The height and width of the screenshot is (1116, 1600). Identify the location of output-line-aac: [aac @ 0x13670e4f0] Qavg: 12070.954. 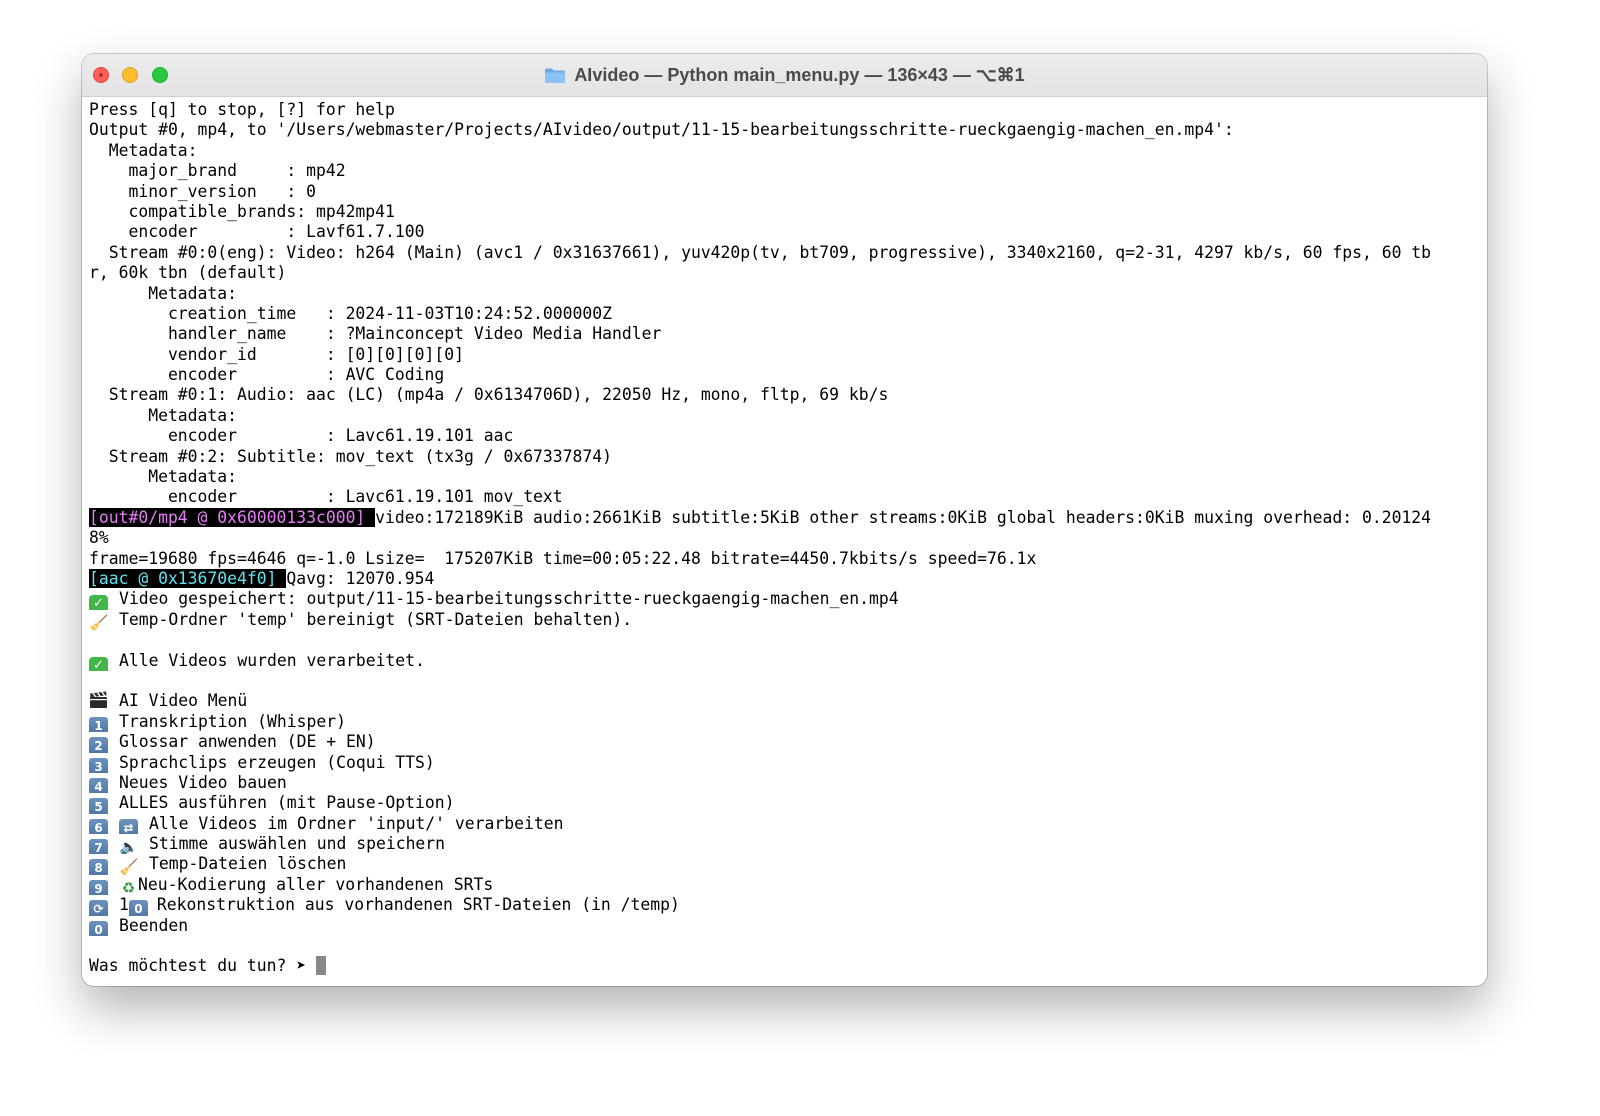
(786, 578).